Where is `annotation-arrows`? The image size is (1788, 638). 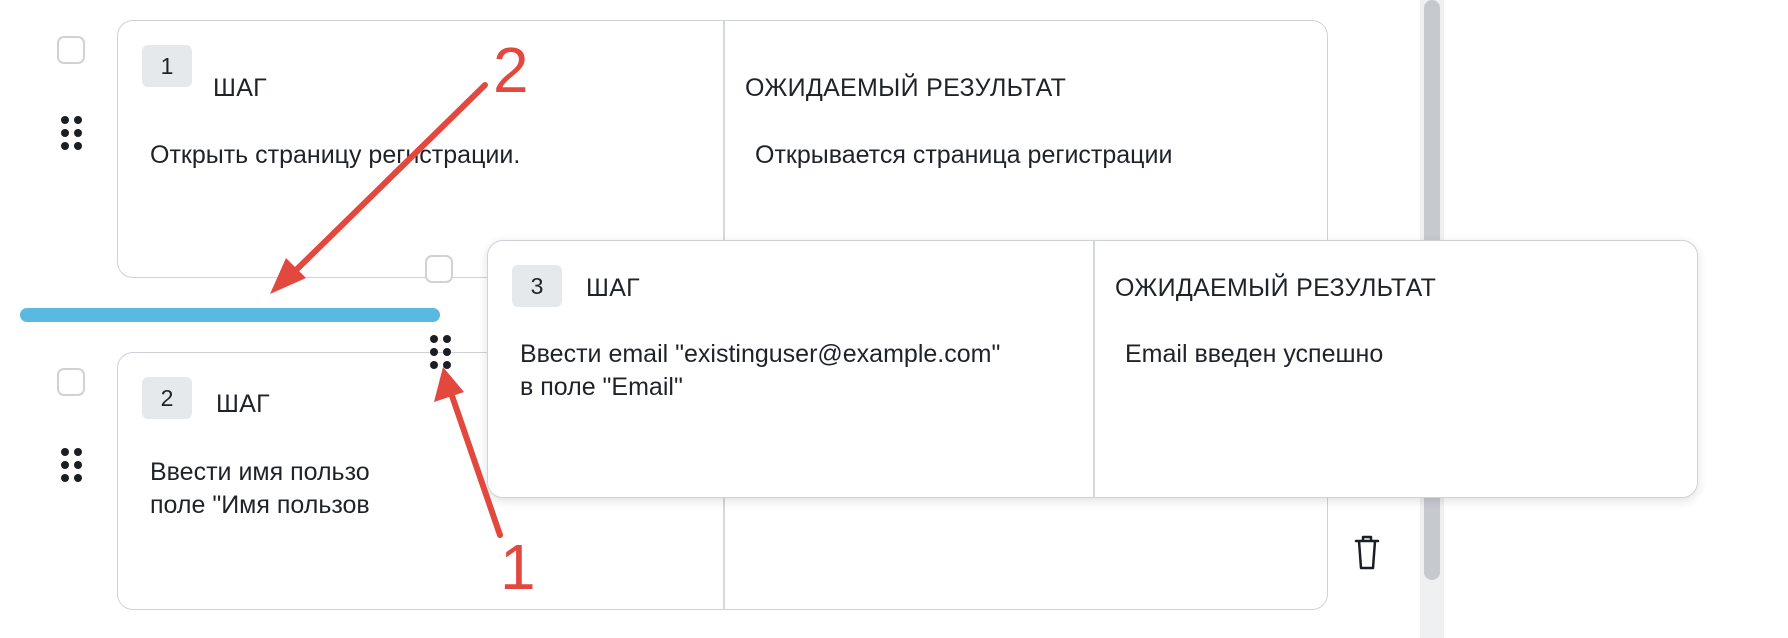
annotation-arrows is located at coordinates (386, 310).